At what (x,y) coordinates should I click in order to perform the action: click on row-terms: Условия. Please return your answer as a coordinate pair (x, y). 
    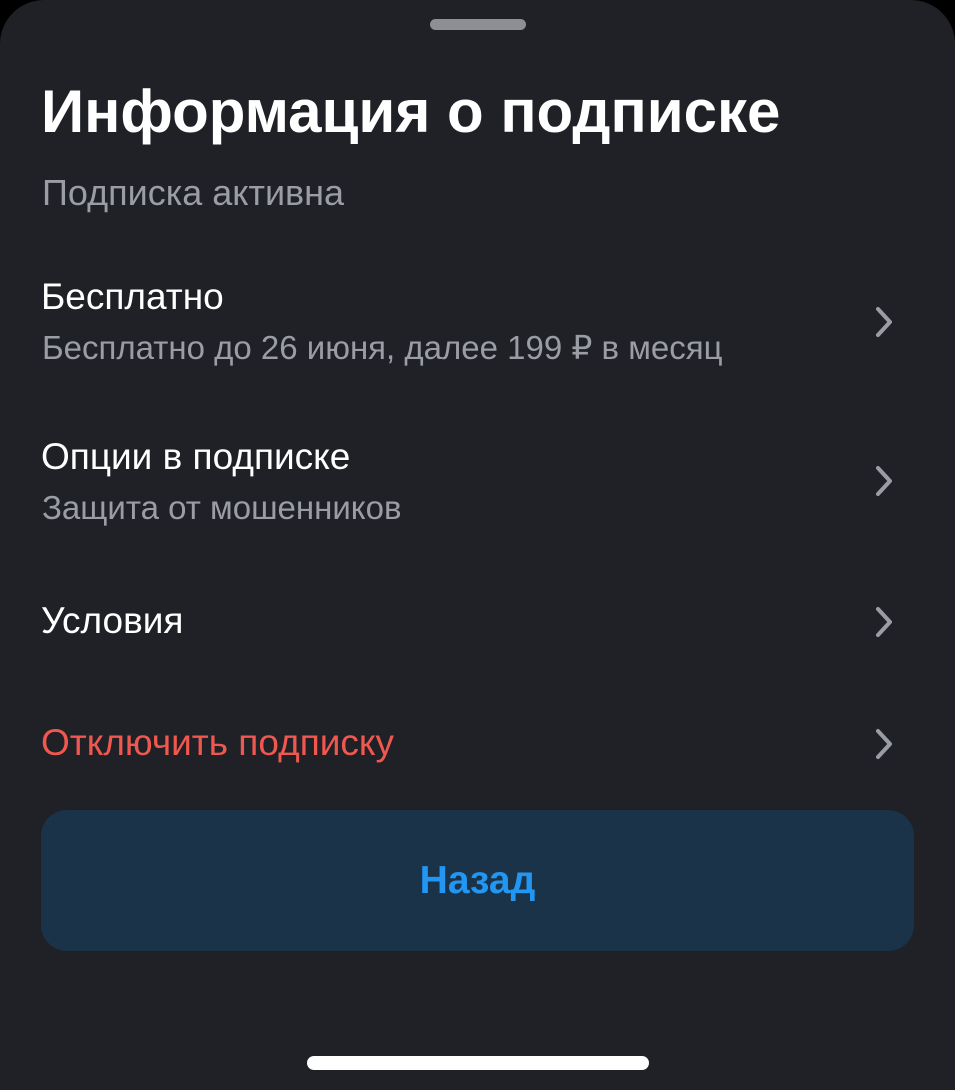
    Looking at the image, I should click on (477, 623).